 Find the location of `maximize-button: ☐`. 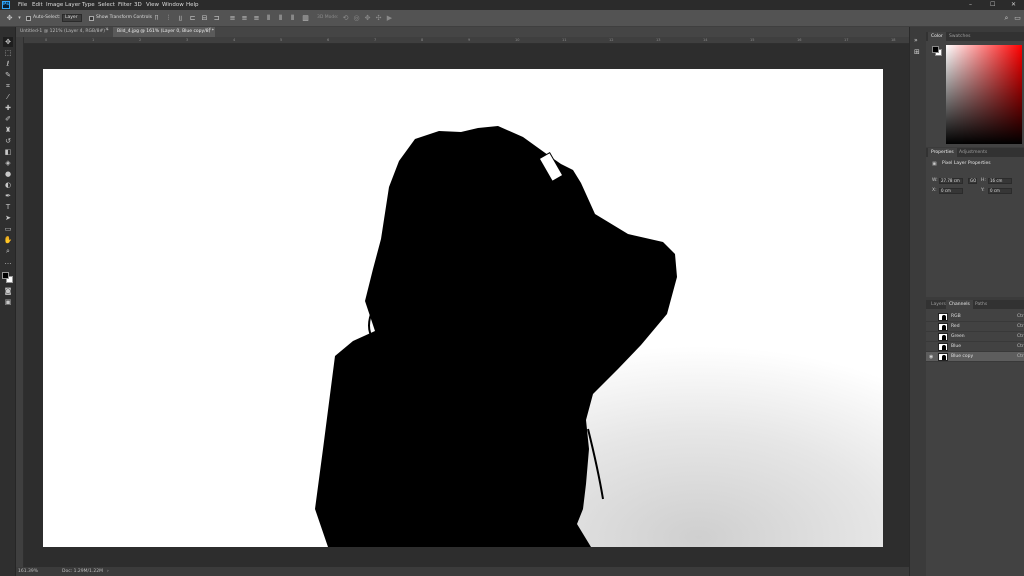

maximize-button: ☐ is located at coordinates (992, 5).